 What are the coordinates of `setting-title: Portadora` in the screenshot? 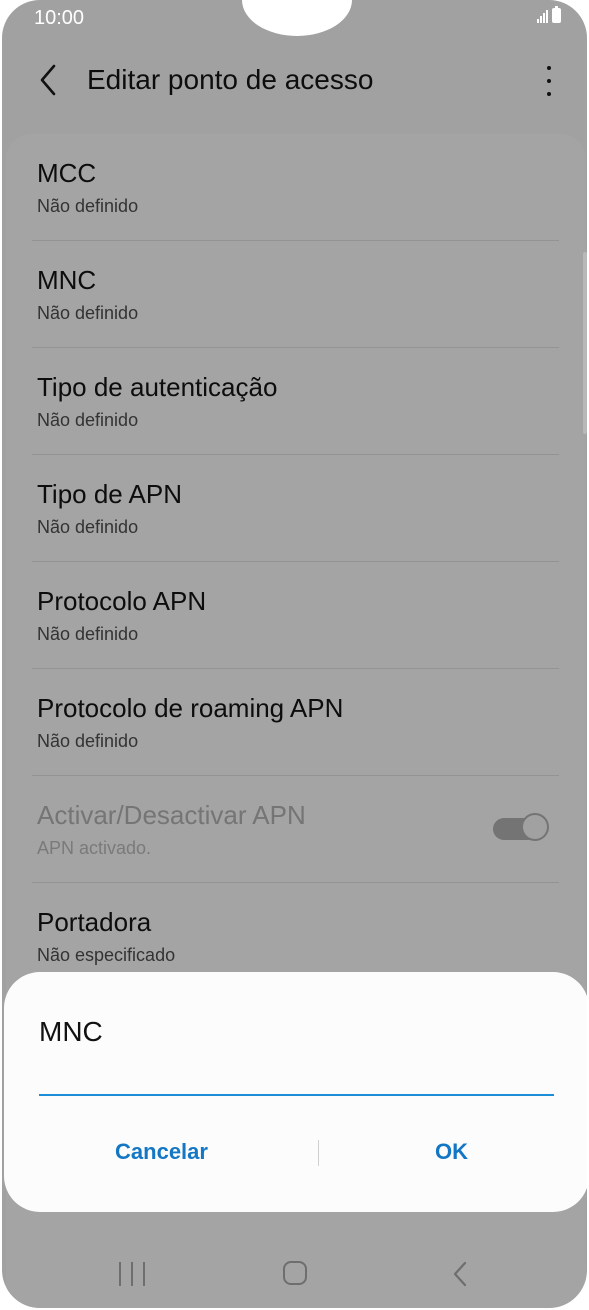 It's located at (94, 922).